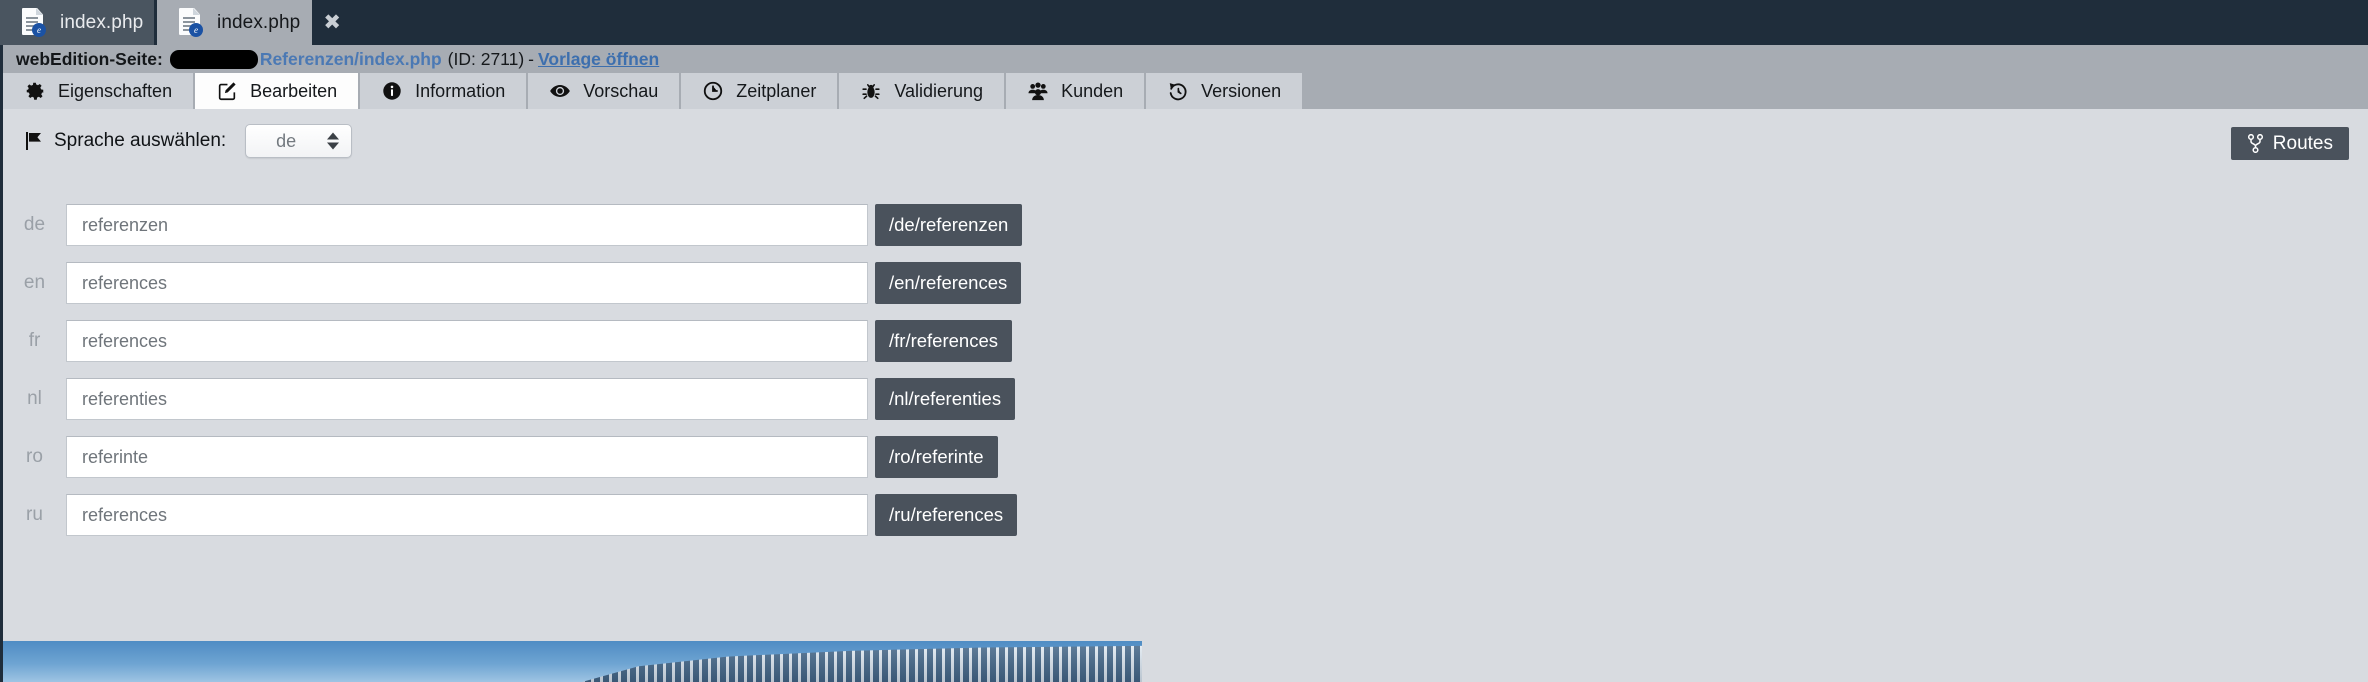 This screenshot has width=2368, height=682. What do you see at coordinates (1038, 91) in the screenshot?
I see `users-icon` at bounding box center [1038, 91].